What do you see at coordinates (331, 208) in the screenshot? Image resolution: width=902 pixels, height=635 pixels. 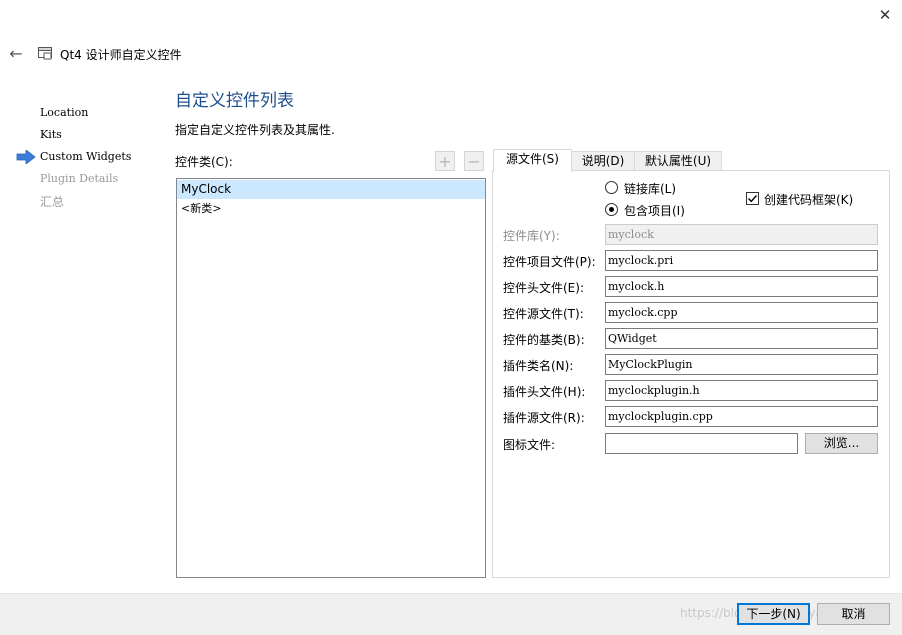 I see `list-item: <新类>` at bounding box center [331, 208].